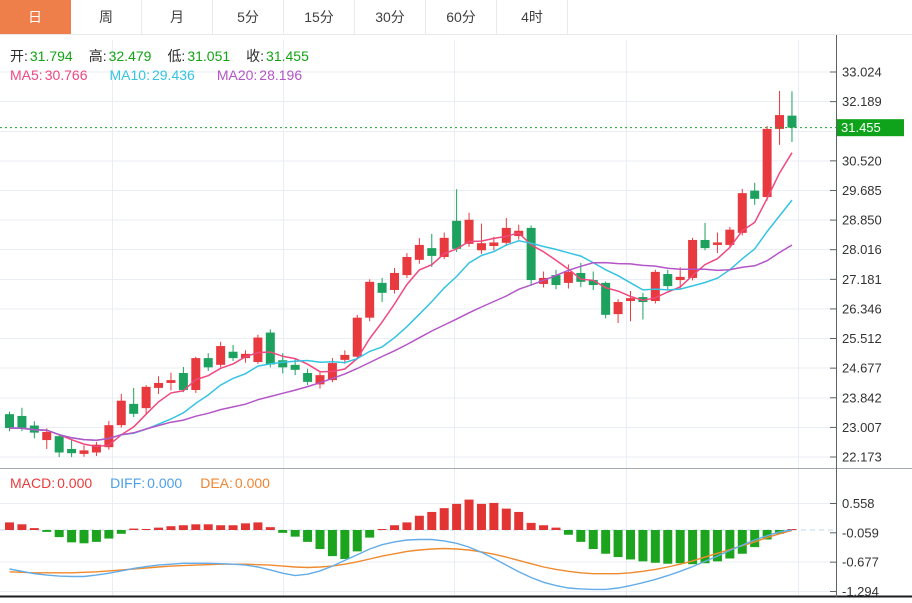 This screenshot has height=603, width=912. What do you see at coordinates (862, 456) in the screenshot?
I see `y-axis-label: 22.173` at bounding box center [862, 456].